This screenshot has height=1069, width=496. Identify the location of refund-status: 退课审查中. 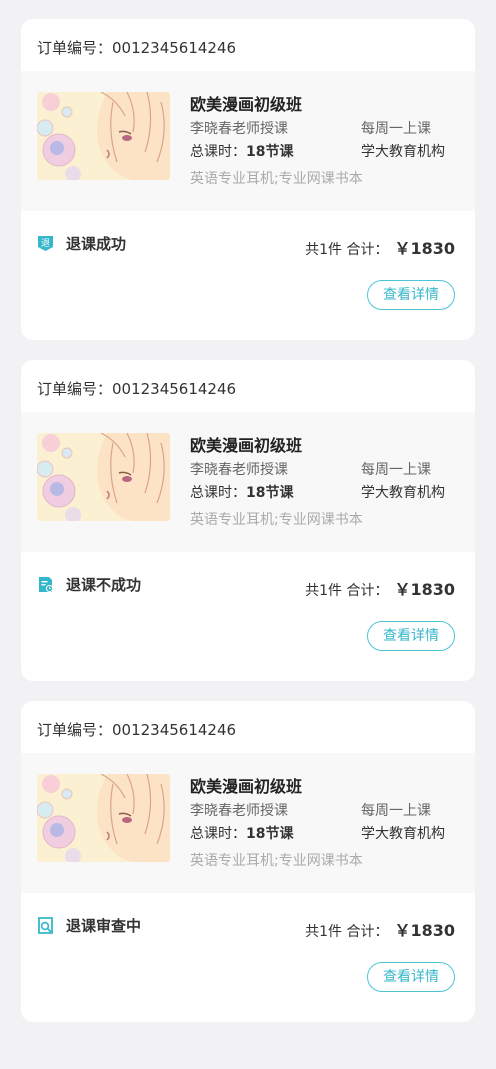
(89, 925).